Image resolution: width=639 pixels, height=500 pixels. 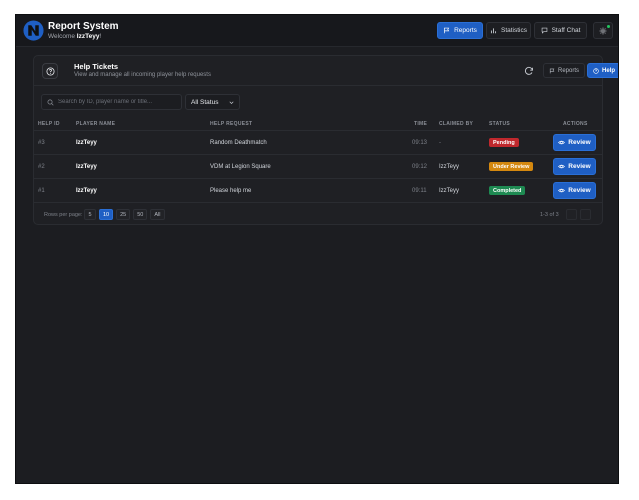 What do you see at coordinates (83, 26) in the screenshot?
I see `app-title: Report System` at bounding box center [83, 26].